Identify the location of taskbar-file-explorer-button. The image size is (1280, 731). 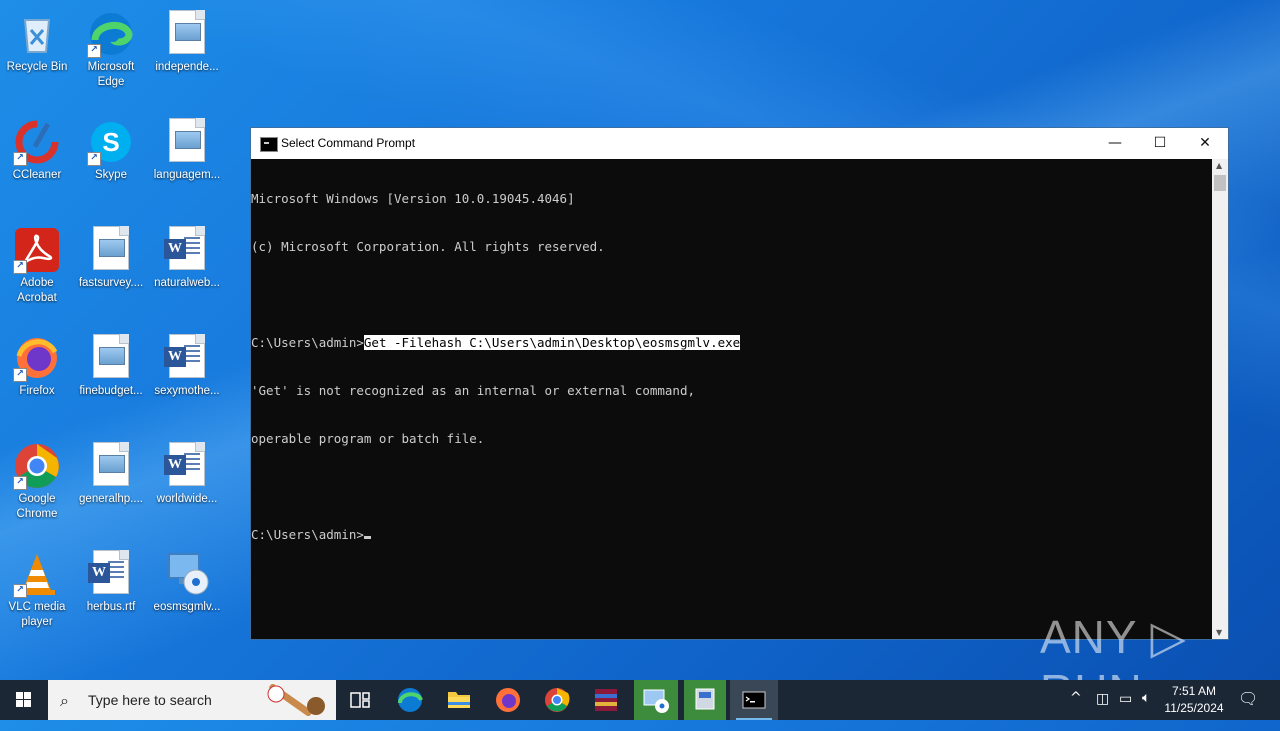
(459, 700).